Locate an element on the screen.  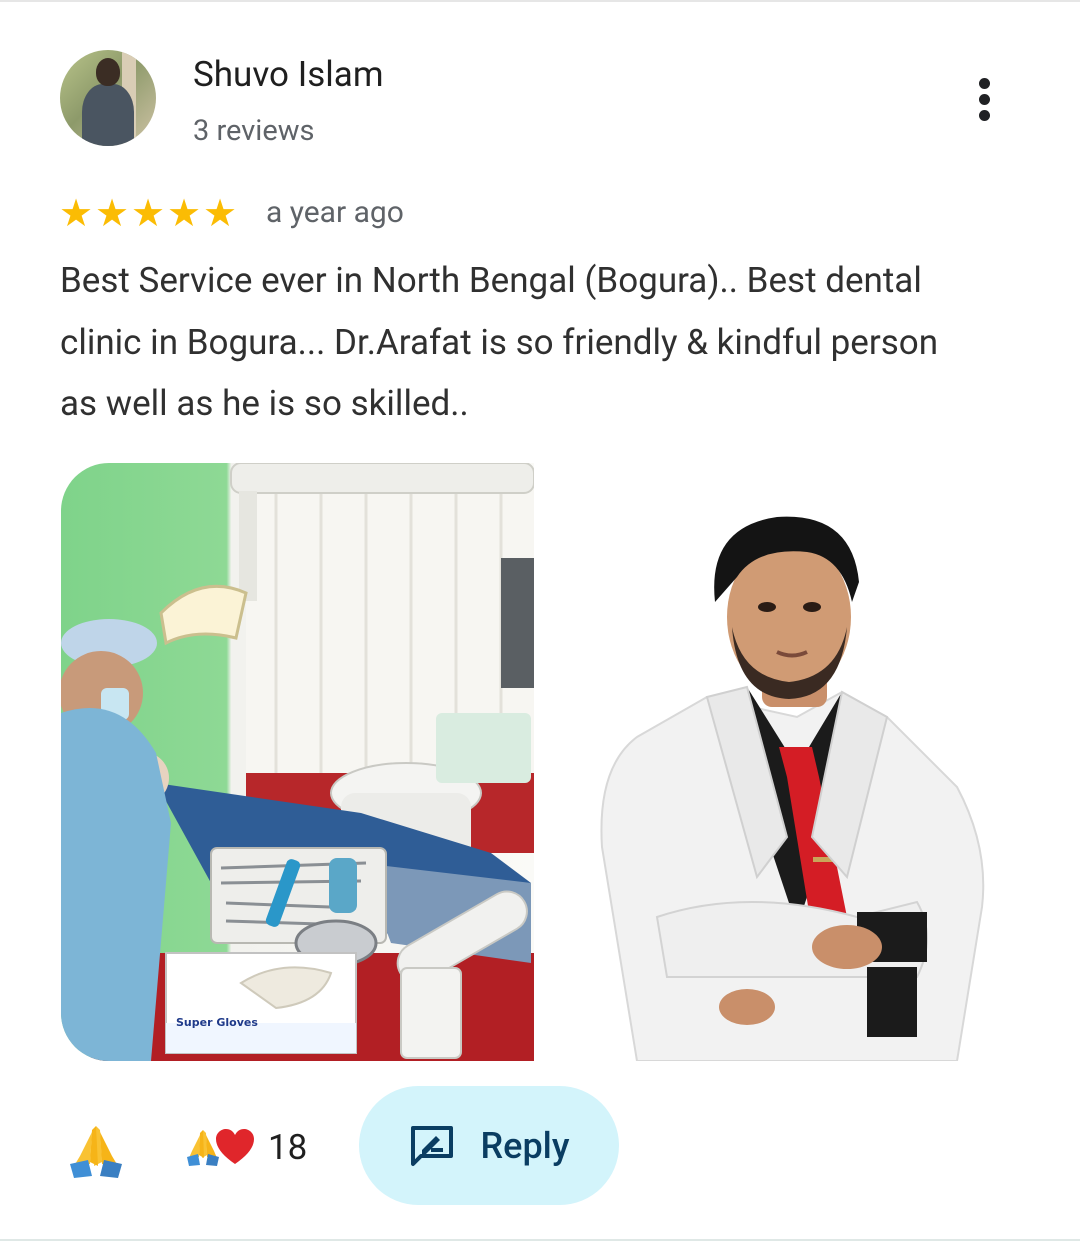
reply-button: Reply is located at coordinates (489, 1145).